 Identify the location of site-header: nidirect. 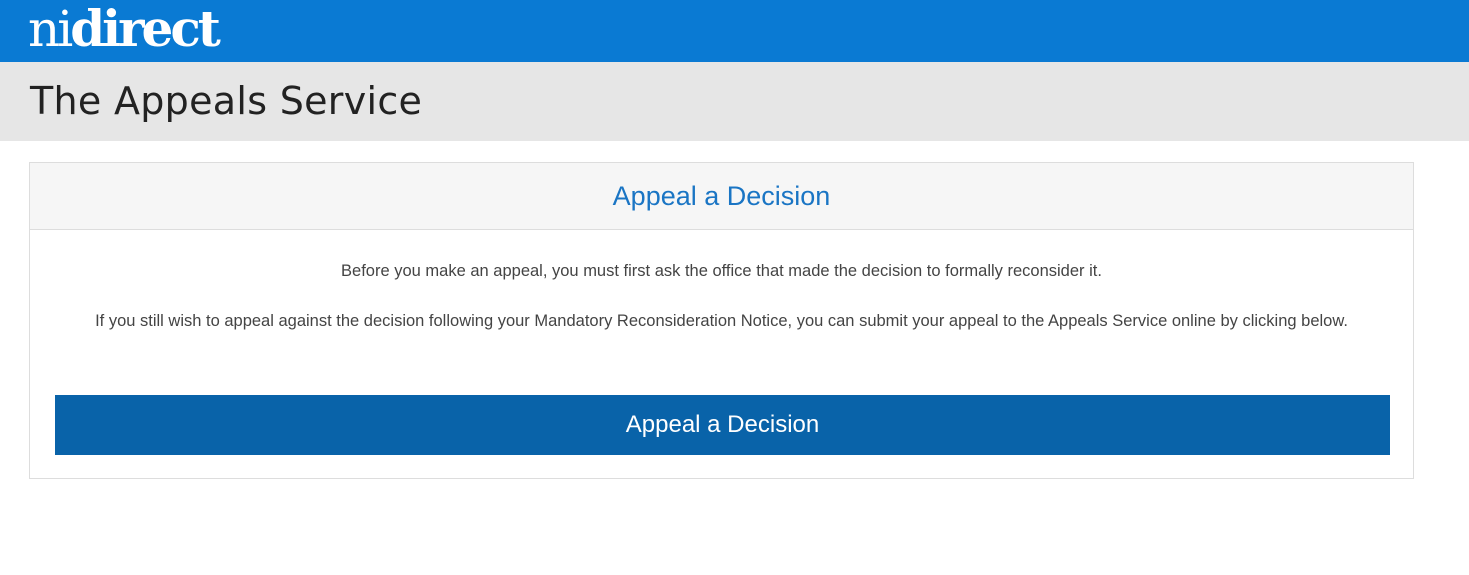
(734, 31).